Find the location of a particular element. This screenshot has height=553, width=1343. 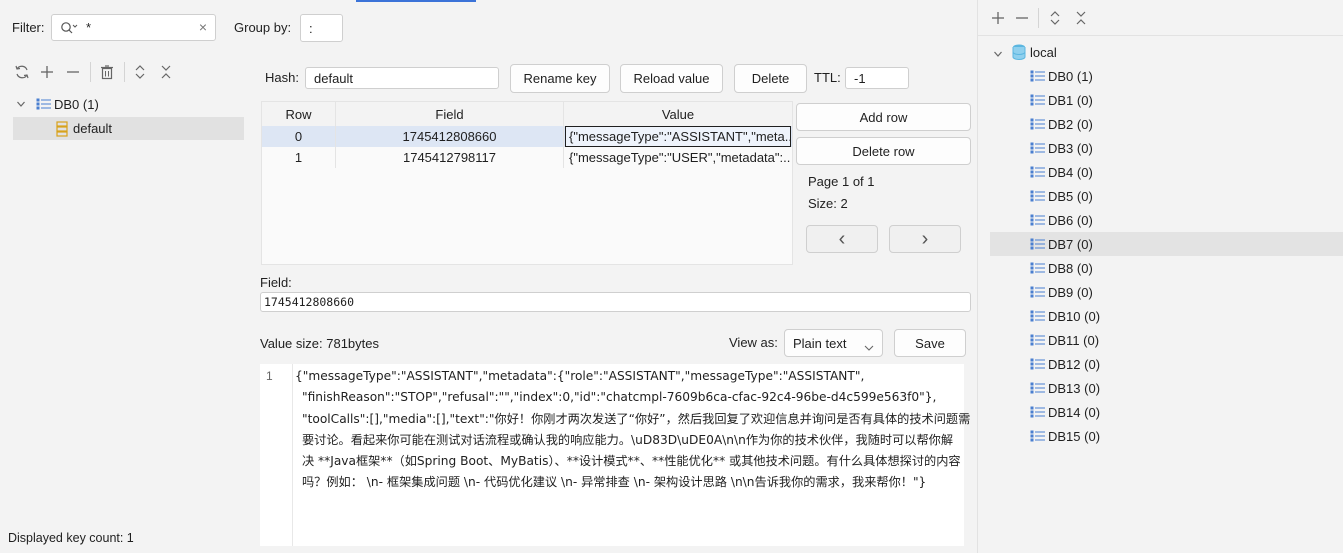

key-name-input: default is located at coordinates (402, 78).